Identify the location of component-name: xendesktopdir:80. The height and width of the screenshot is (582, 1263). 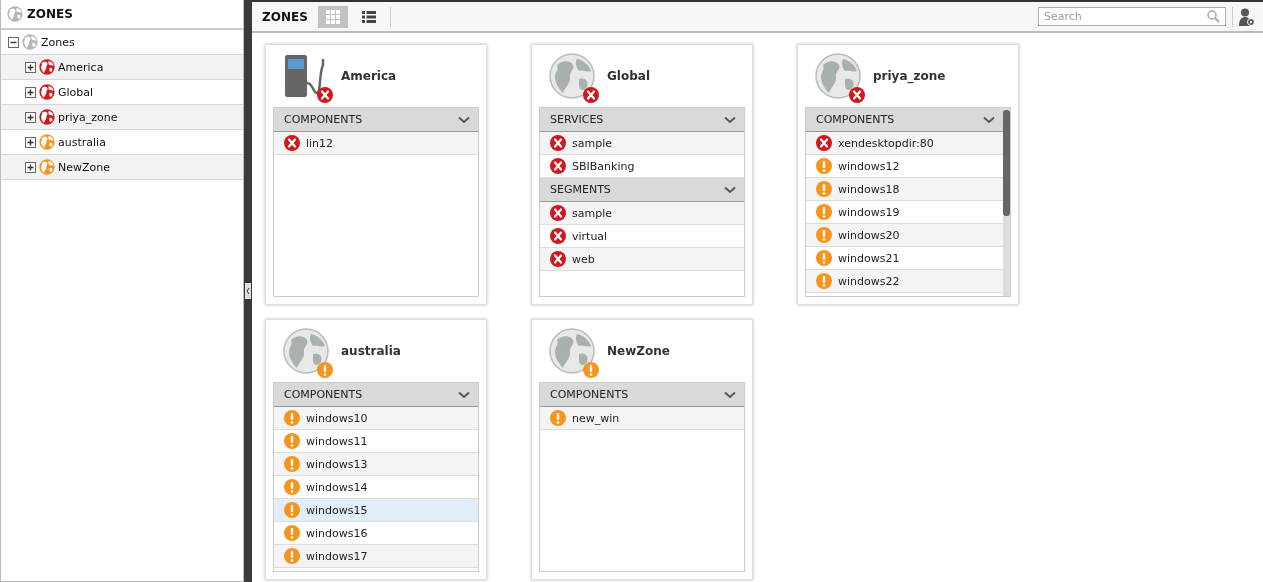
(886, 143).